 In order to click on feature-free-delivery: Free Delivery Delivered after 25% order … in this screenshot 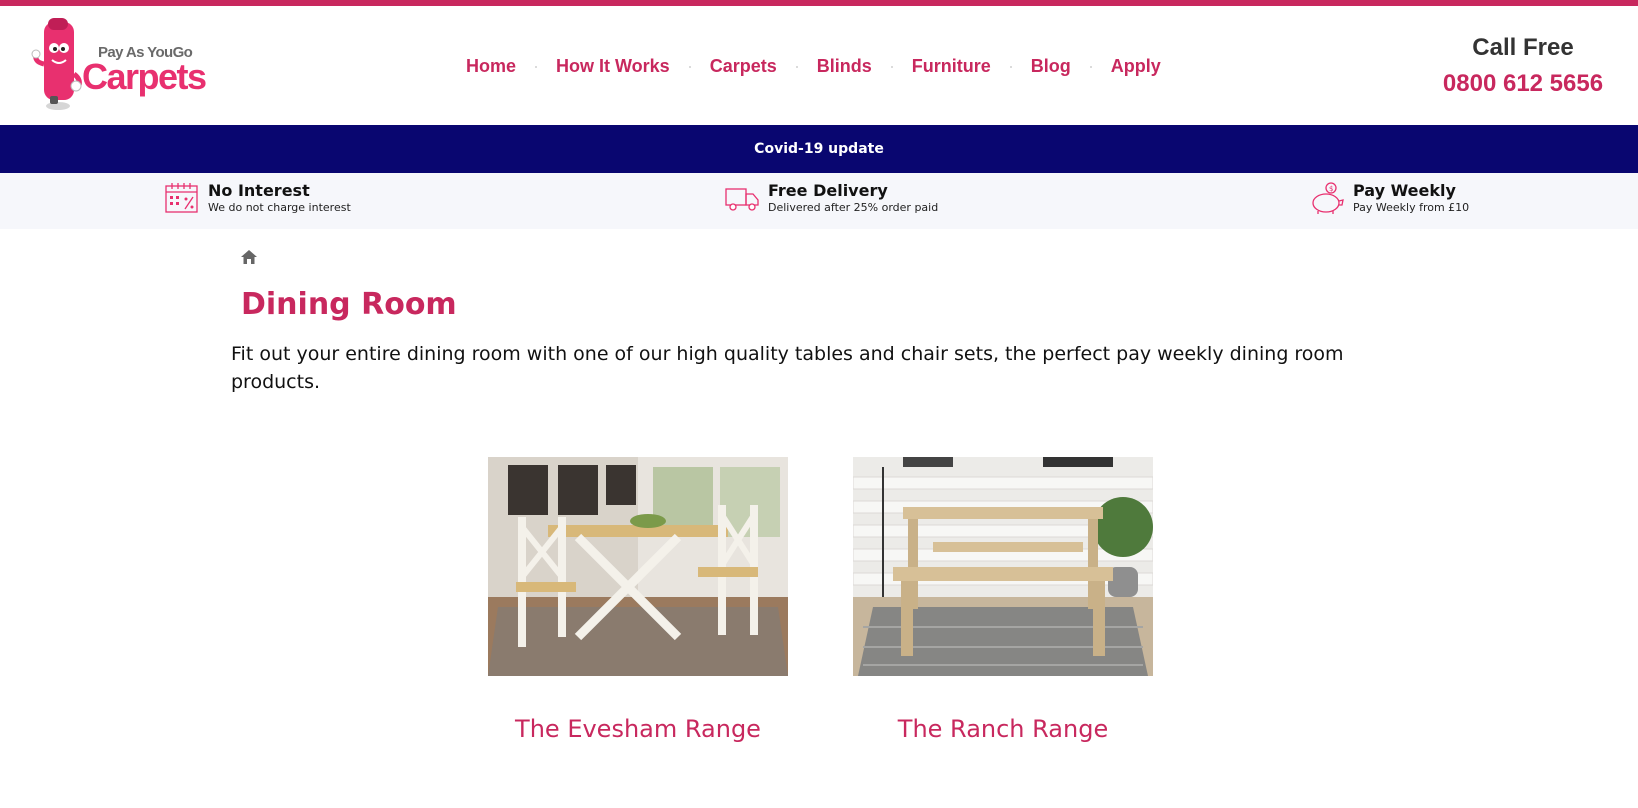, I will do `click(831, 198)`.